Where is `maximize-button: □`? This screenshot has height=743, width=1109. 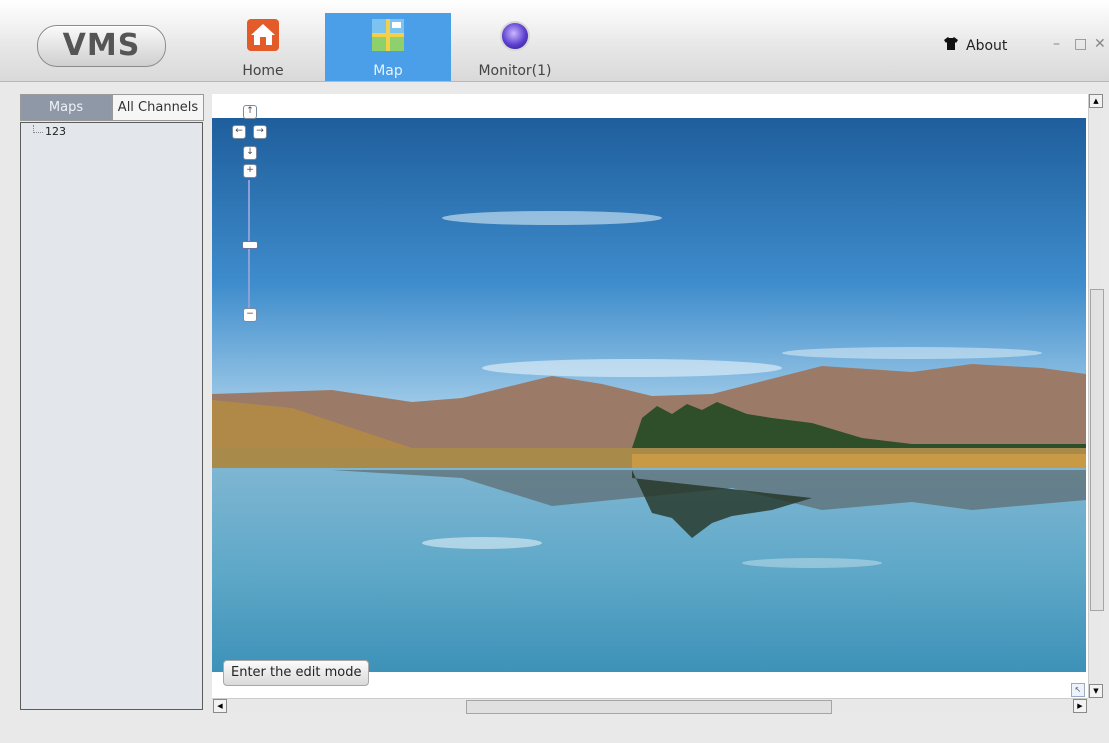 maximize-button: □ is located at coordinates (1080, 44).